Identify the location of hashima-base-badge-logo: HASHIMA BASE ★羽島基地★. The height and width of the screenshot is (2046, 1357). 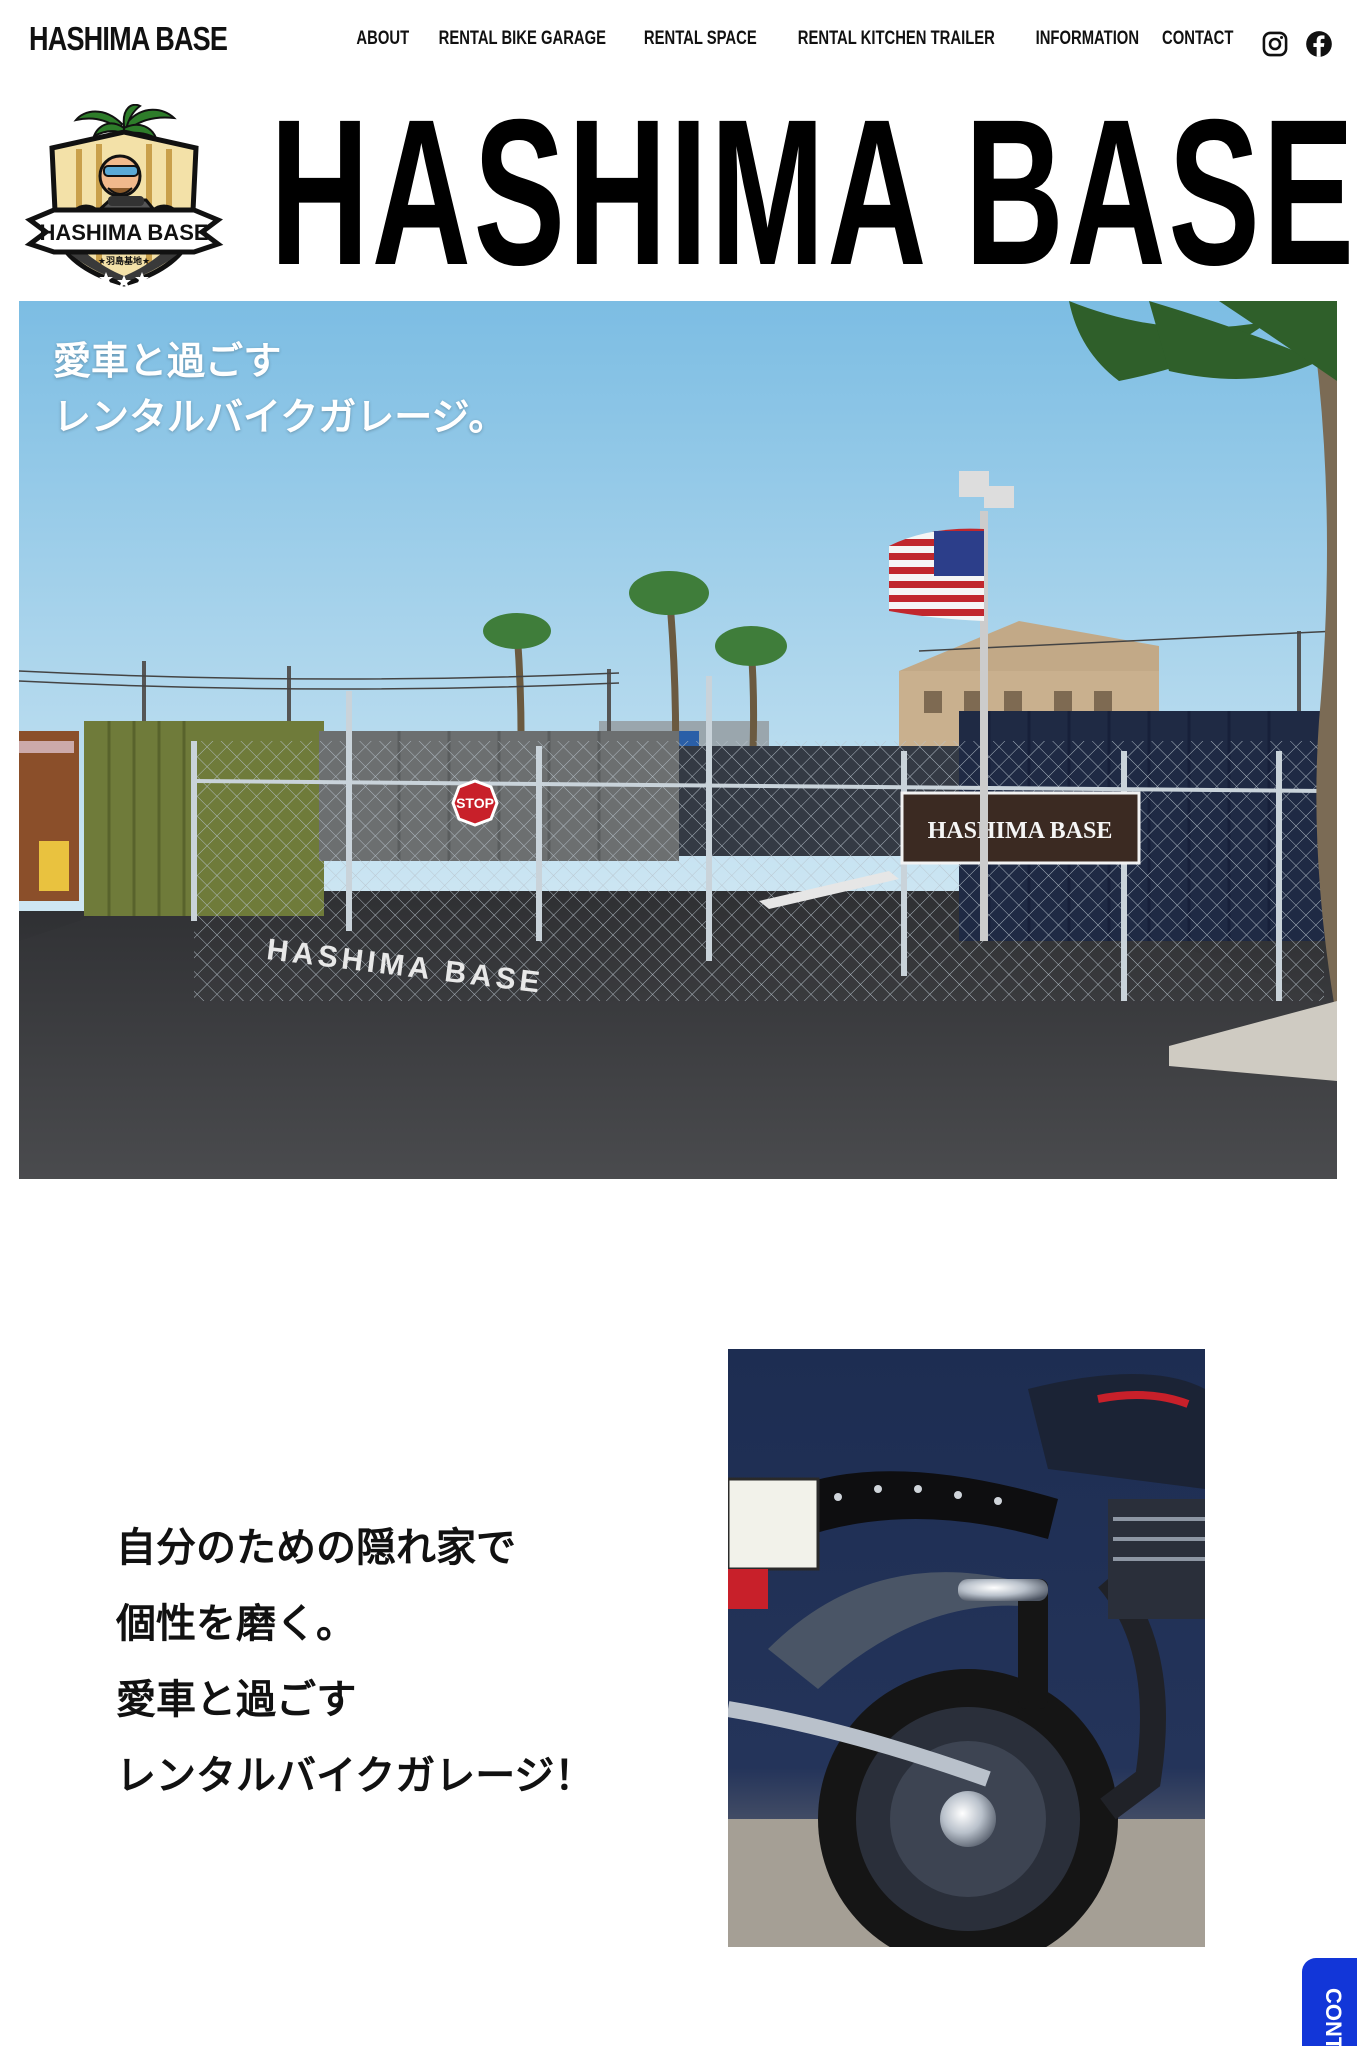
(124, 196).